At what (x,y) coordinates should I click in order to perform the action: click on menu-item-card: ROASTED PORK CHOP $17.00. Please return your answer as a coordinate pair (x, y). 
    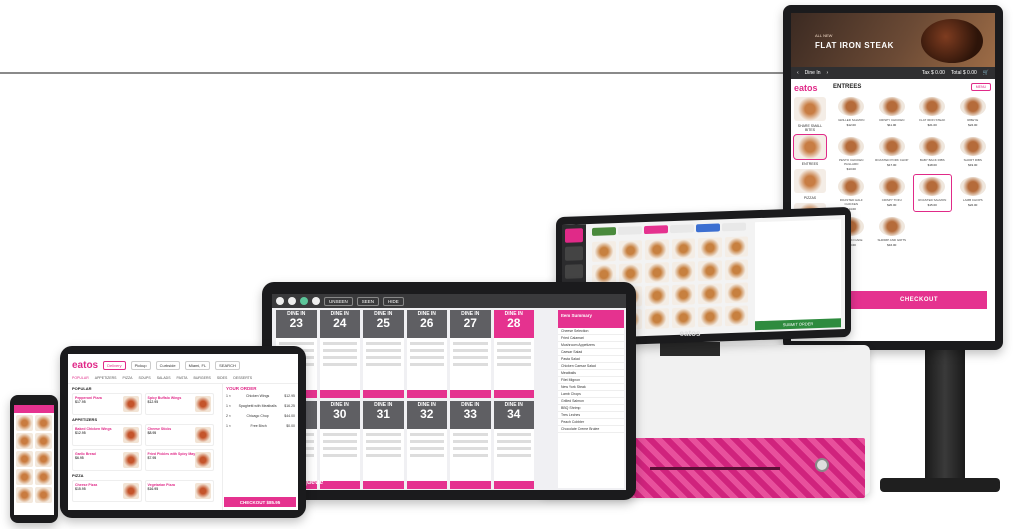
    Looking at the image, I should click on (892, 153).